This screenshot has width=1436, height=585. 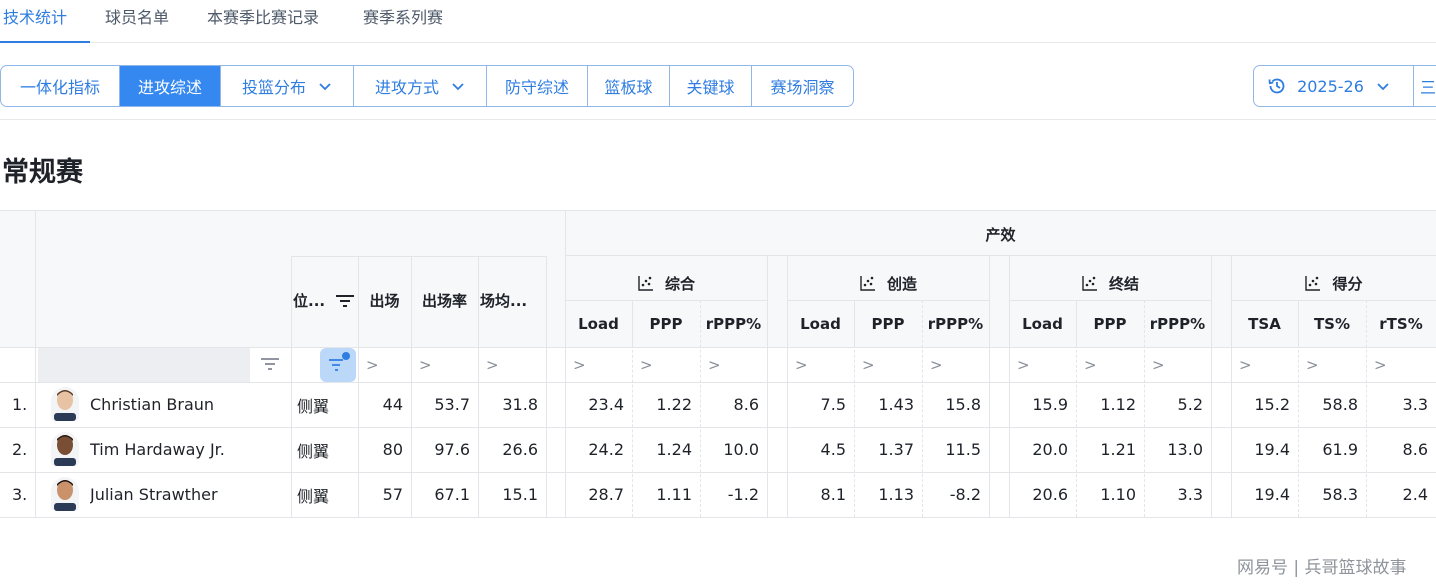 I want to click on seg-label: 篮板球, so click(x=628, y=87).